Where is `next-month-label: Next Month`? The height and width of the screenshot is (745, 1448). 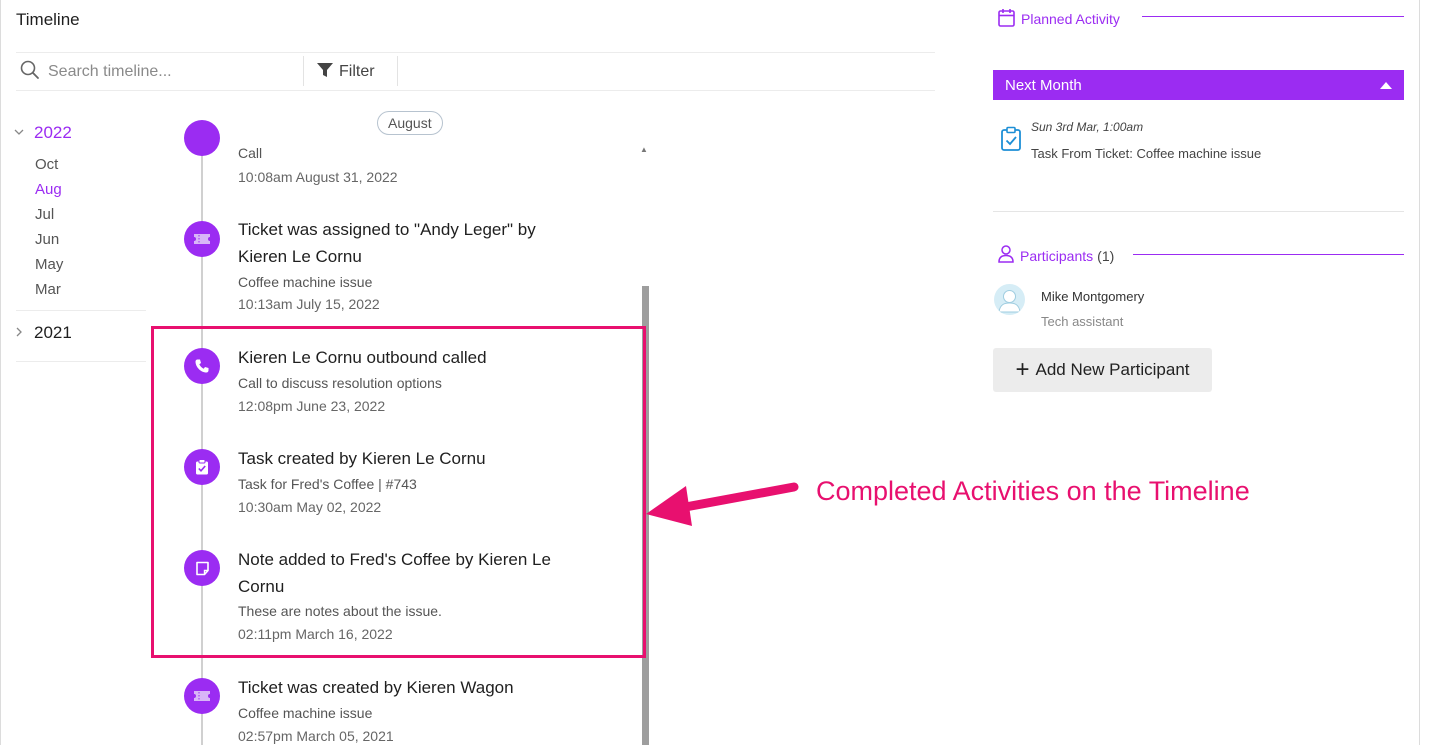 next-month-label: Next Month is located at coordinates (1043, 85).